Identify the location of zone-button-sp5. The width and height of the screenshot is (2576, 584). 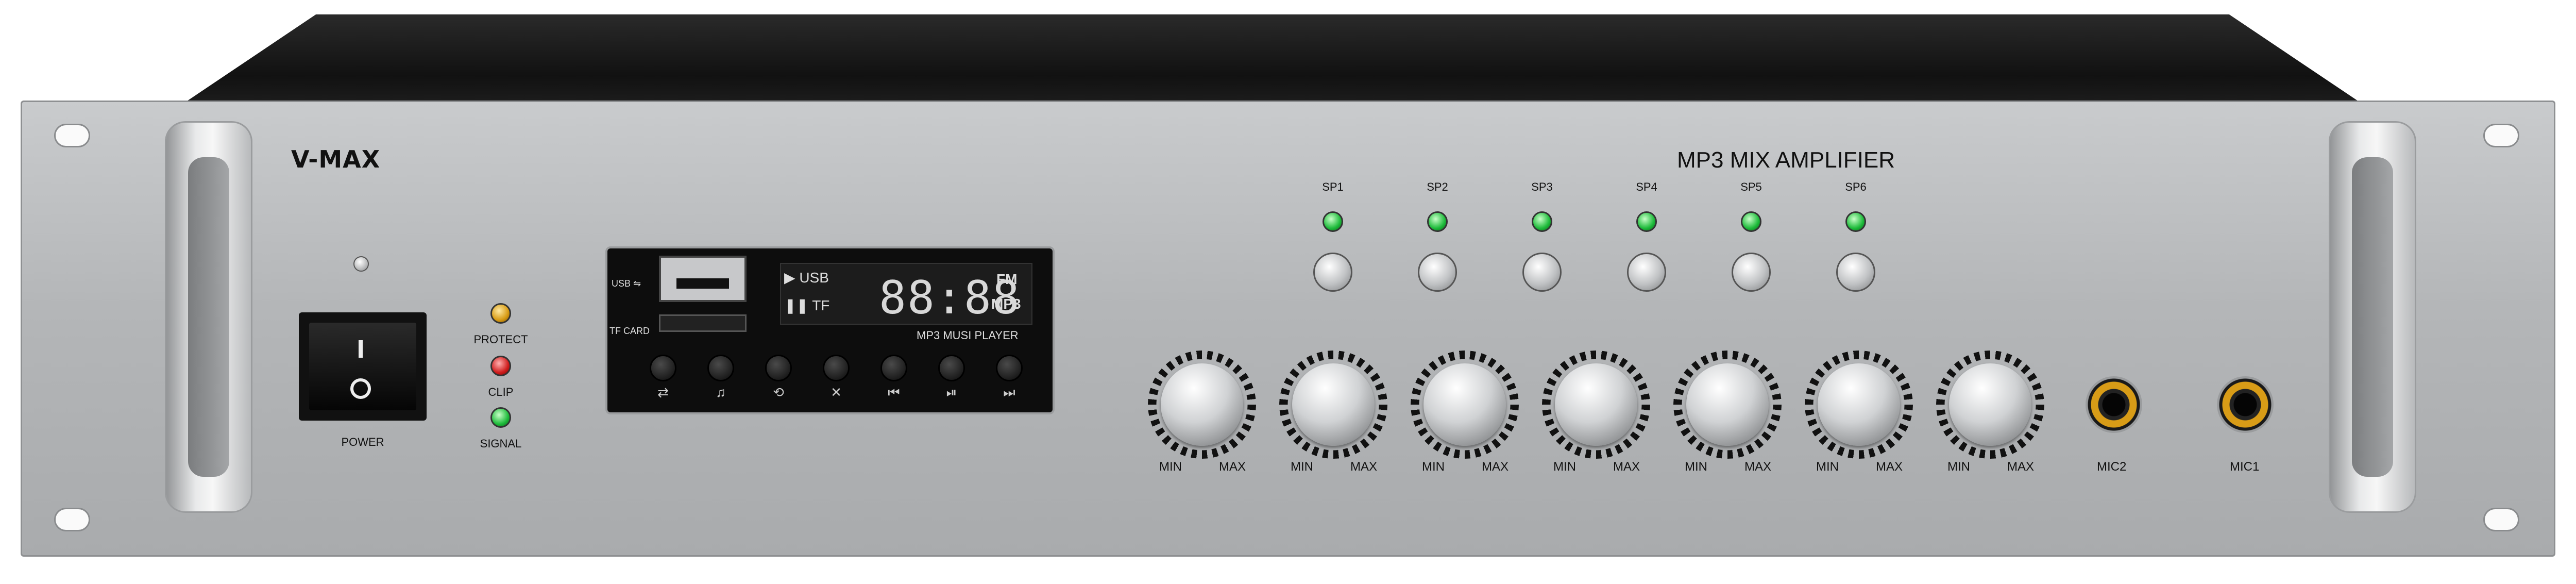
(1751, 272).